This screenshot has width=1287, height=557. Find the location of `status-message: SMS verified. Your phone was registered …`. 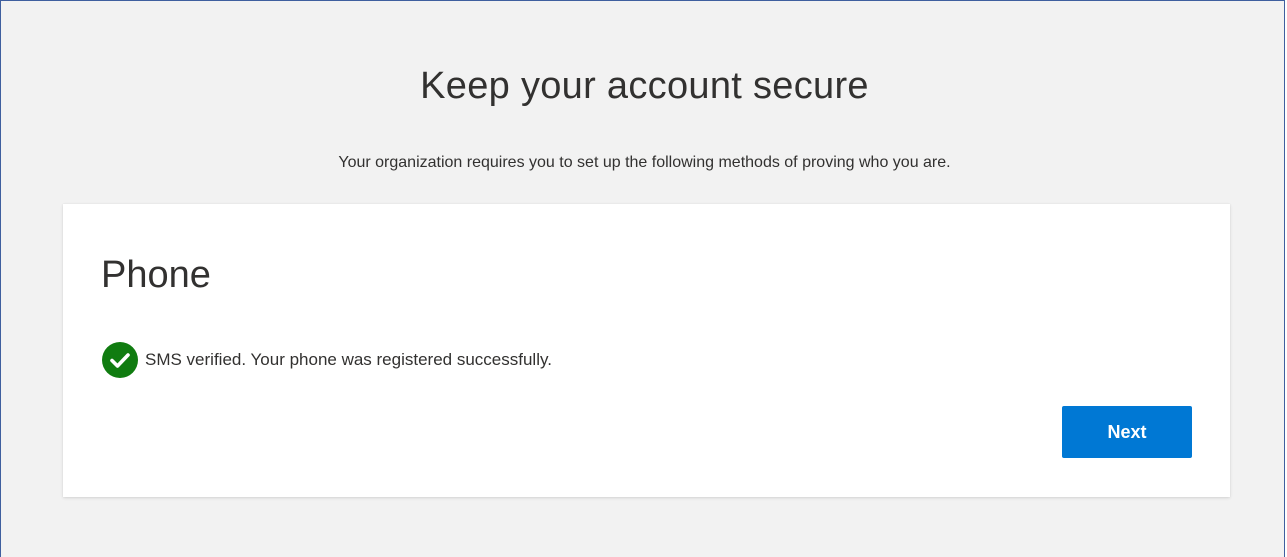

status-message: SMS verified. Your phone was registered … is located at coordinates (348, 359).